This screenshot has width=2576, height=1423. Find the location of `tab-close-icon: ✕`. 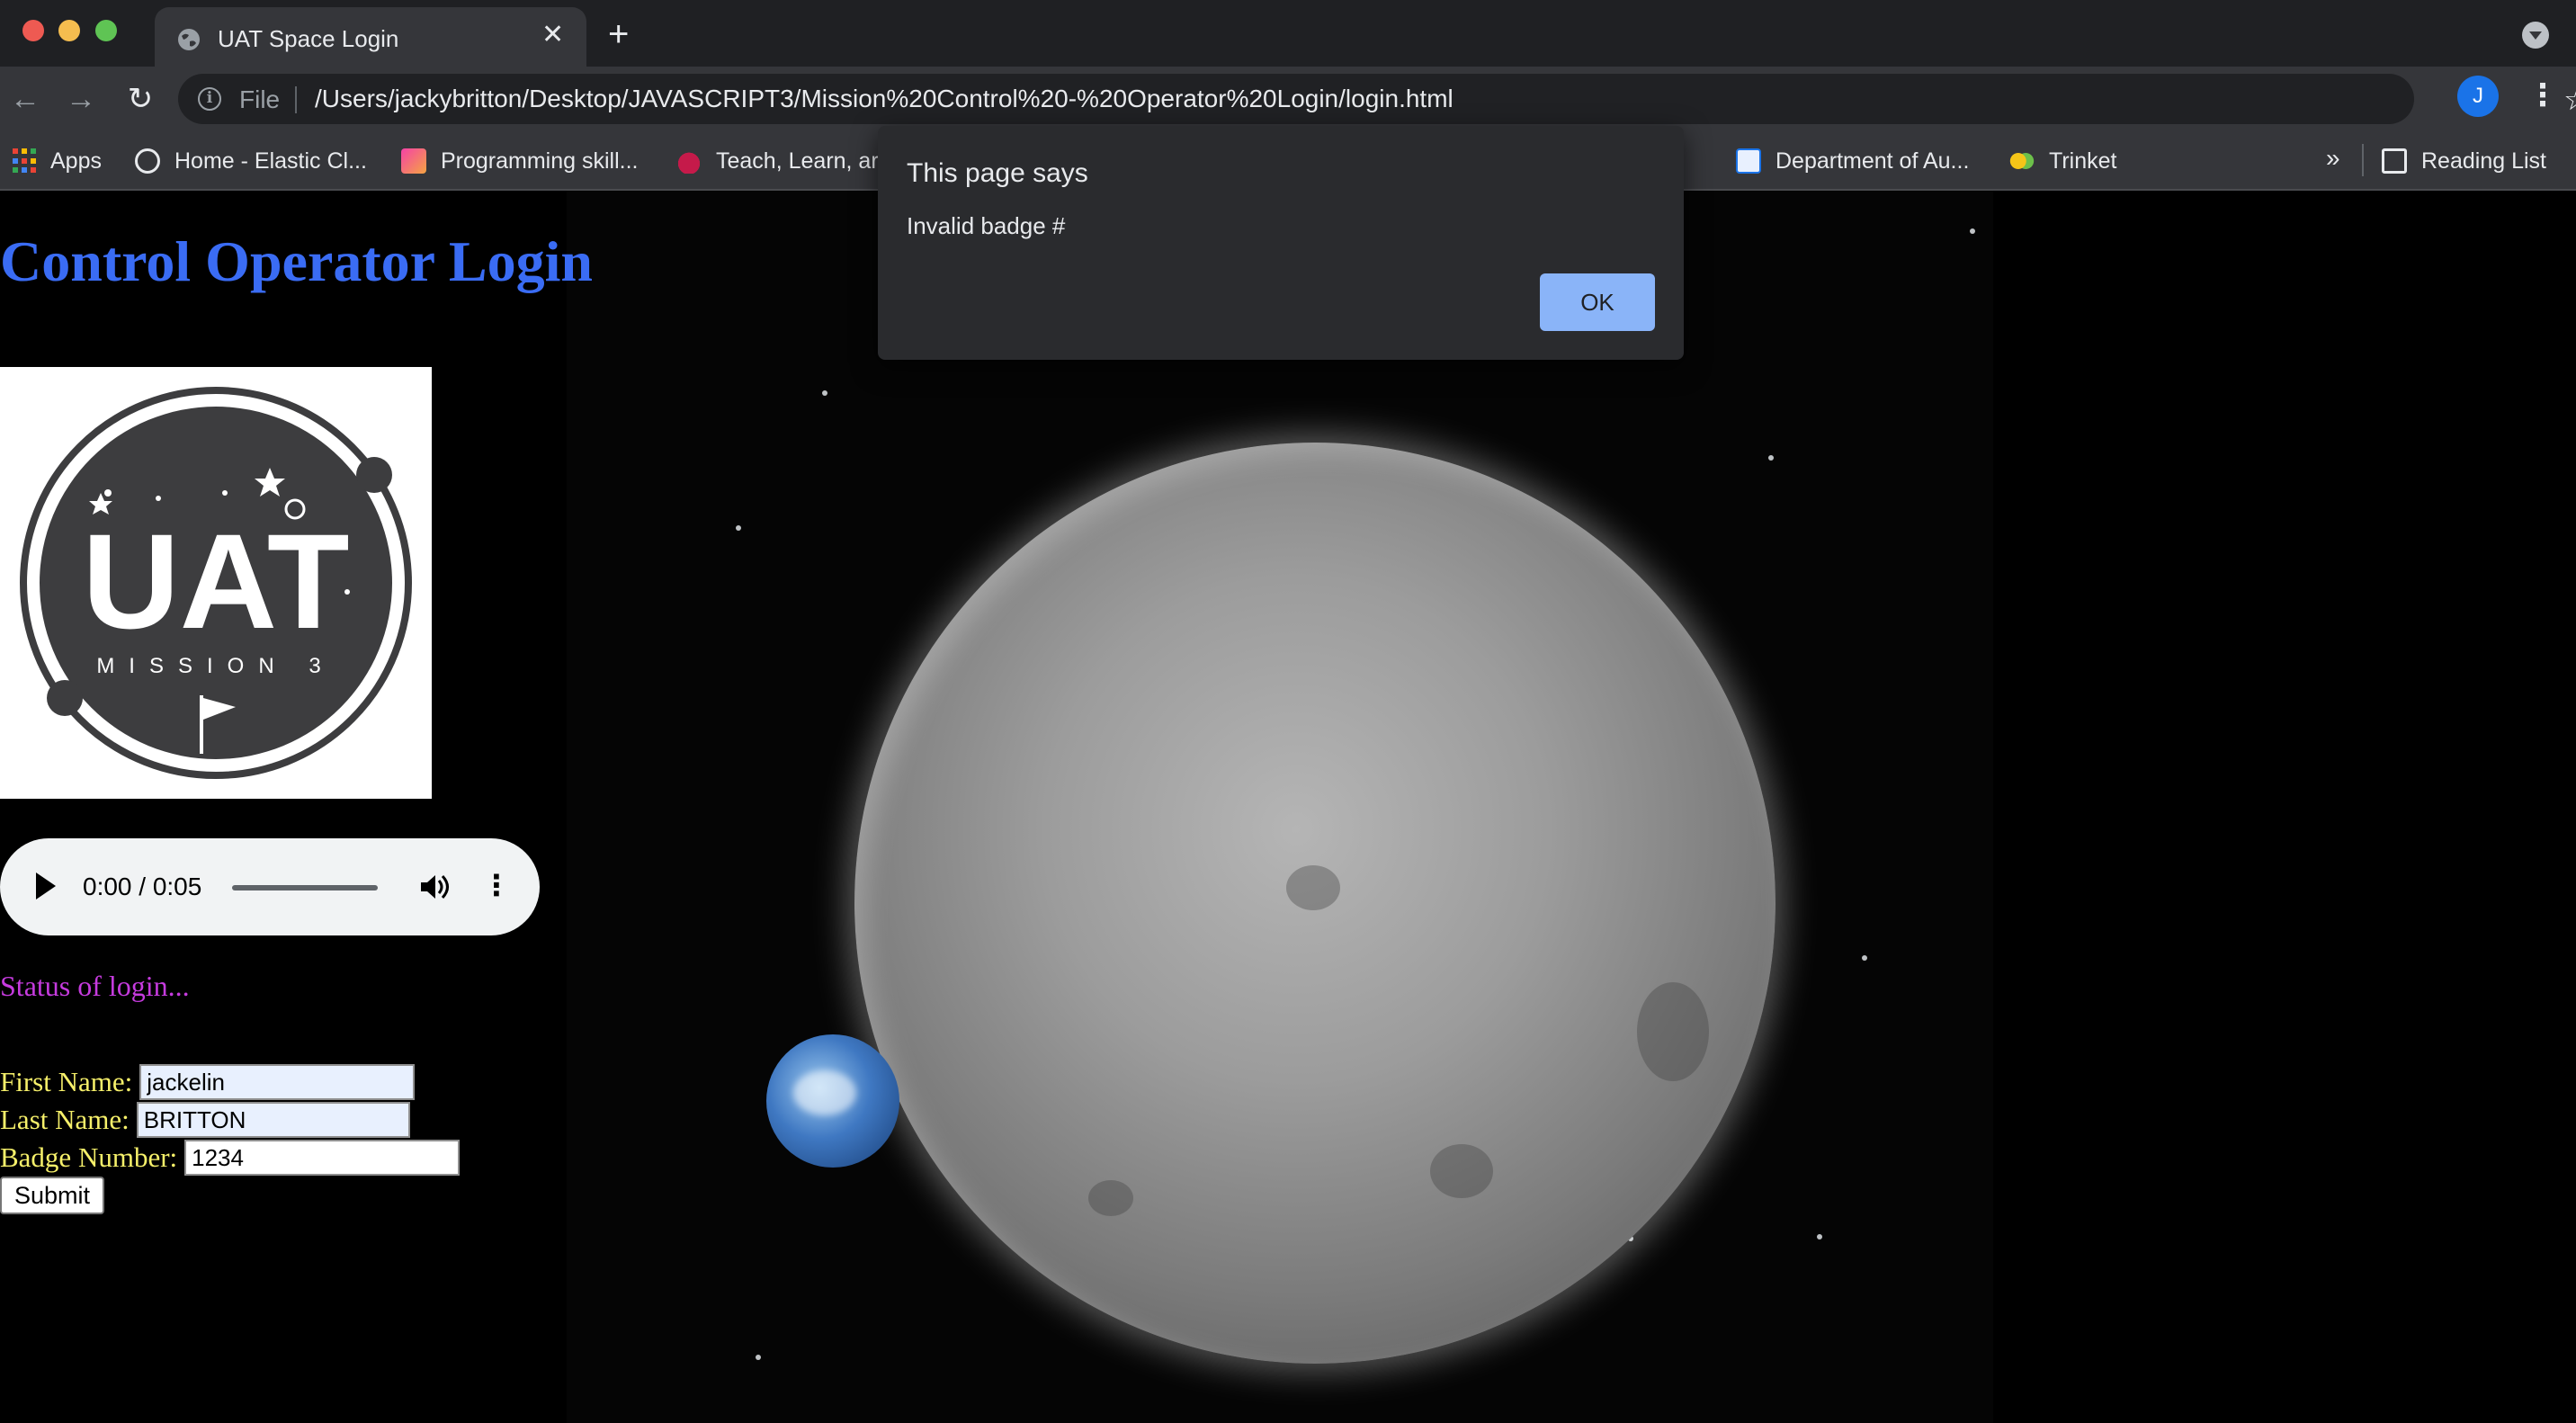

tab-close-icon: ✕ is located at coordinates (552, 35).